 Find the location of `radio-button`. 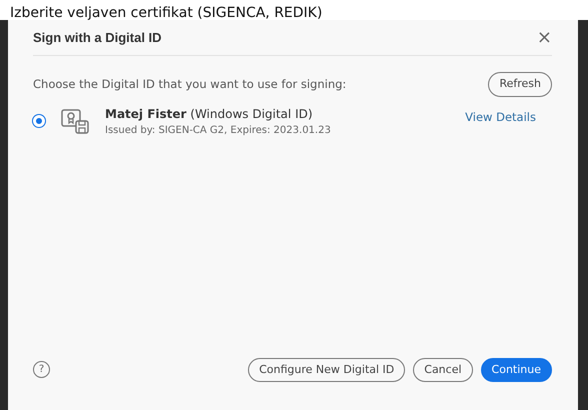

radio-button is located at coordinates (39, 121).